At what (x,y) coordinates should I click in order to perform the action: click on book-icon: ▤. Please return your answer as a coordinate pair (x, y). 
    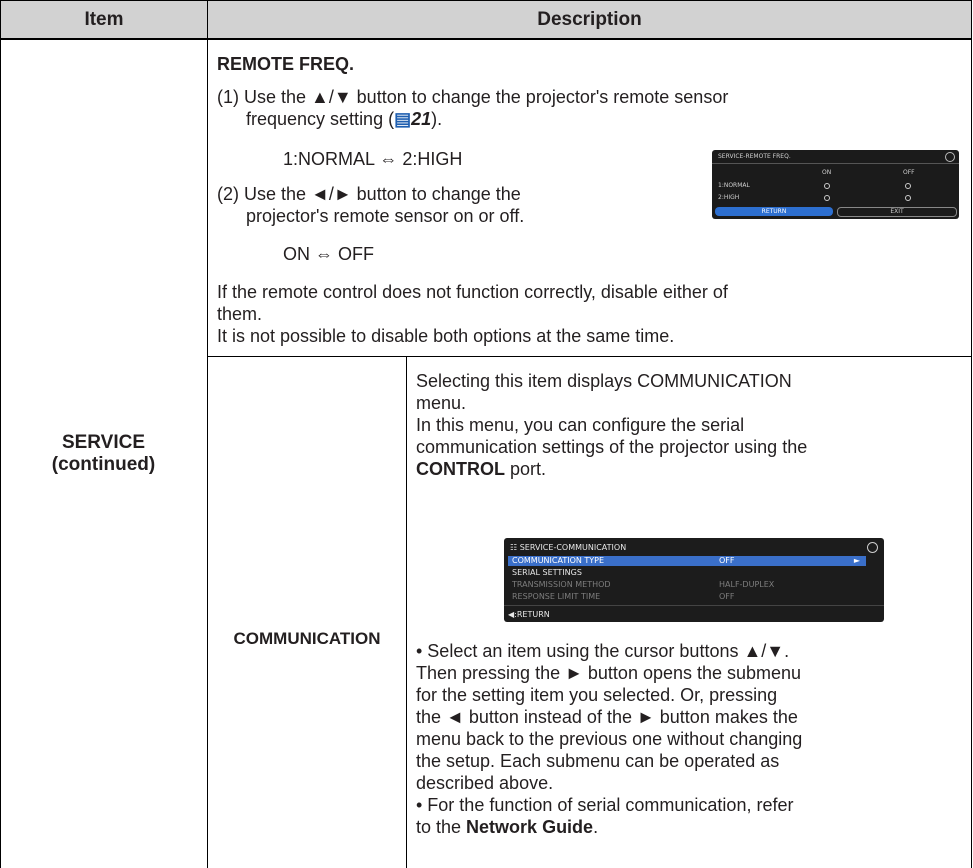
    Looking at the image, I should click on (403, 119).